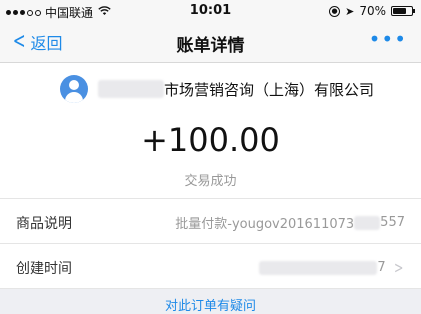 The image size is (421, 314). I want to click on nav-bar: < 返回 账单详情 •••, so click(210, 42).